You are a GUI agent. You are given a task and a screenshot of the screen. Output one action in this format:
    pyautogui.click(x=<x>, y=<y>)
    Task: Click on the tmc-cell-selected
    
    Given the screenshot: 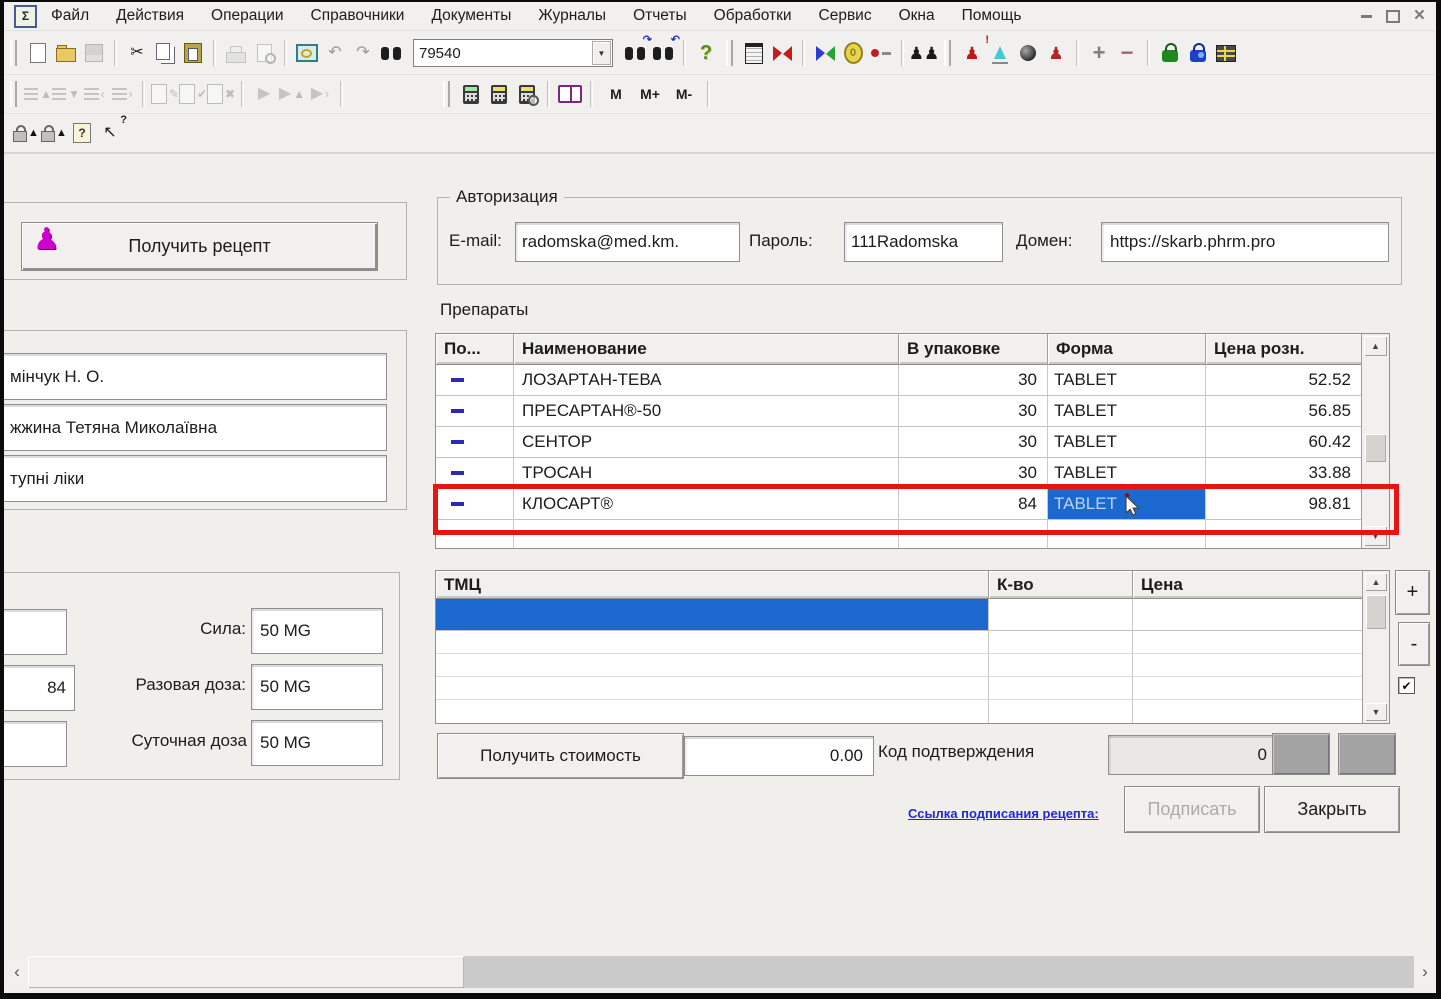 What is the action you would take?
    pyautogui.click(x=712, y=615)
    